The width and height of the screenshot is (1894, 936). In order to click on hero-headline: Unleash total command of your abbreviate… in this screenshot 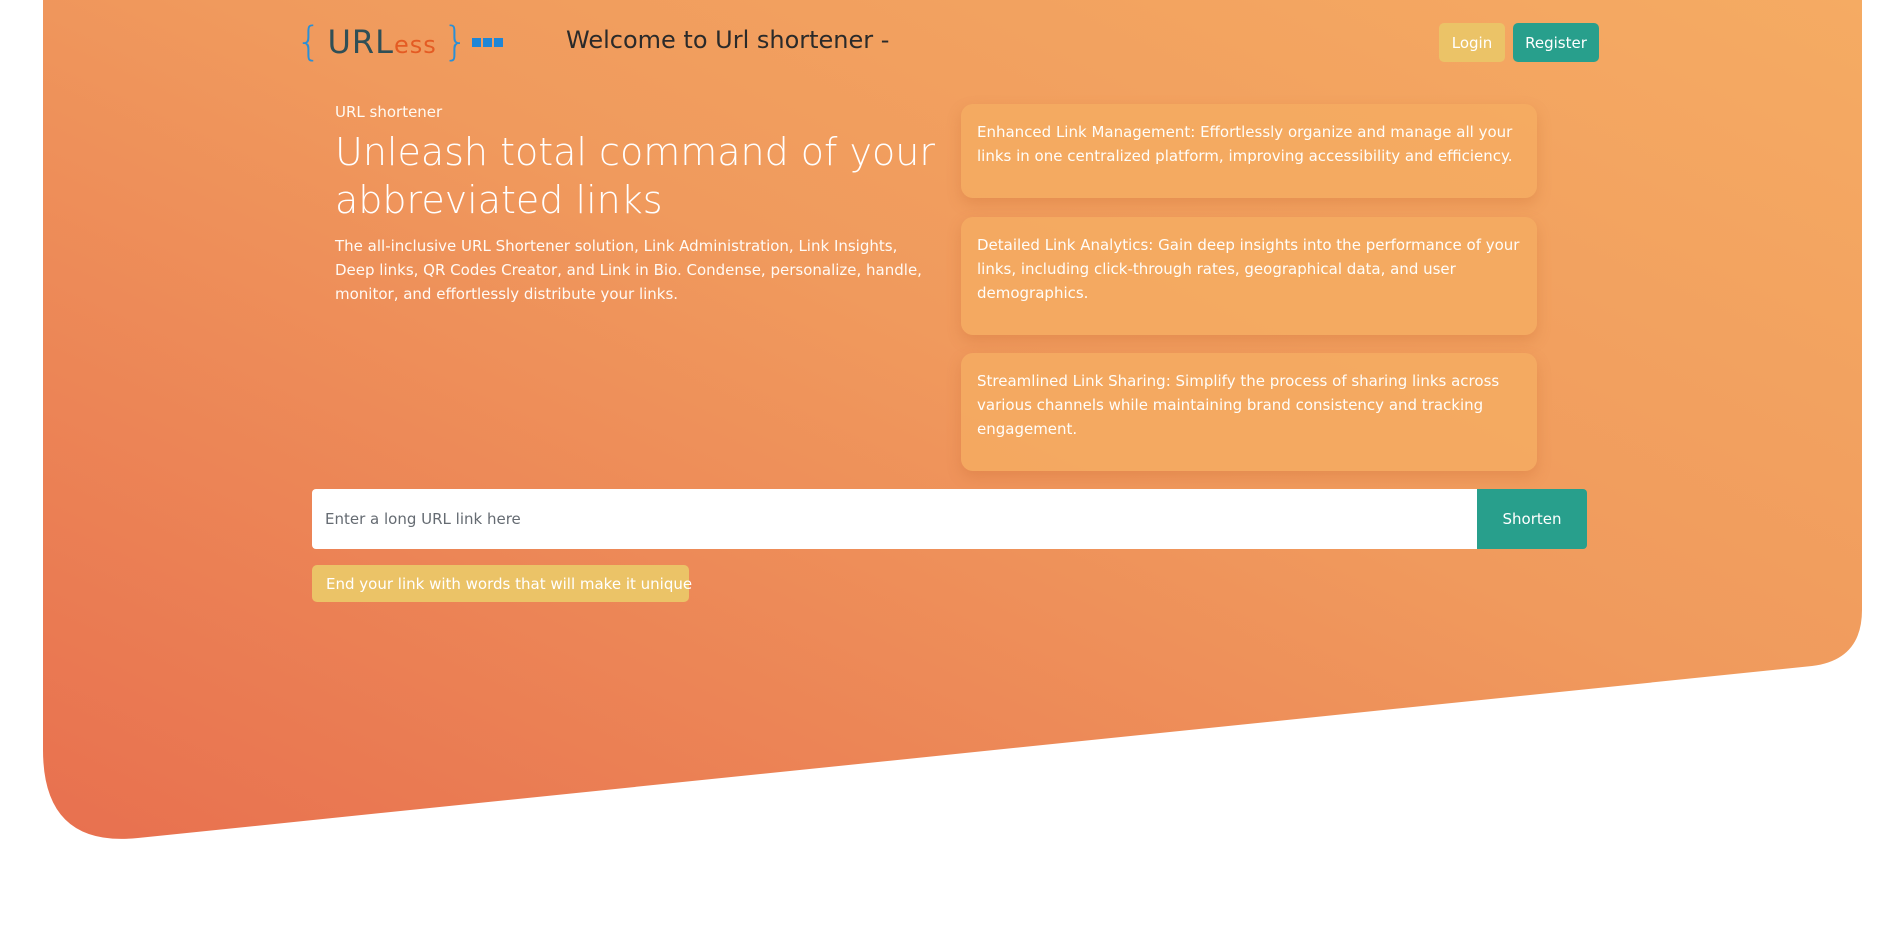, I will do `click(635, 176)`.